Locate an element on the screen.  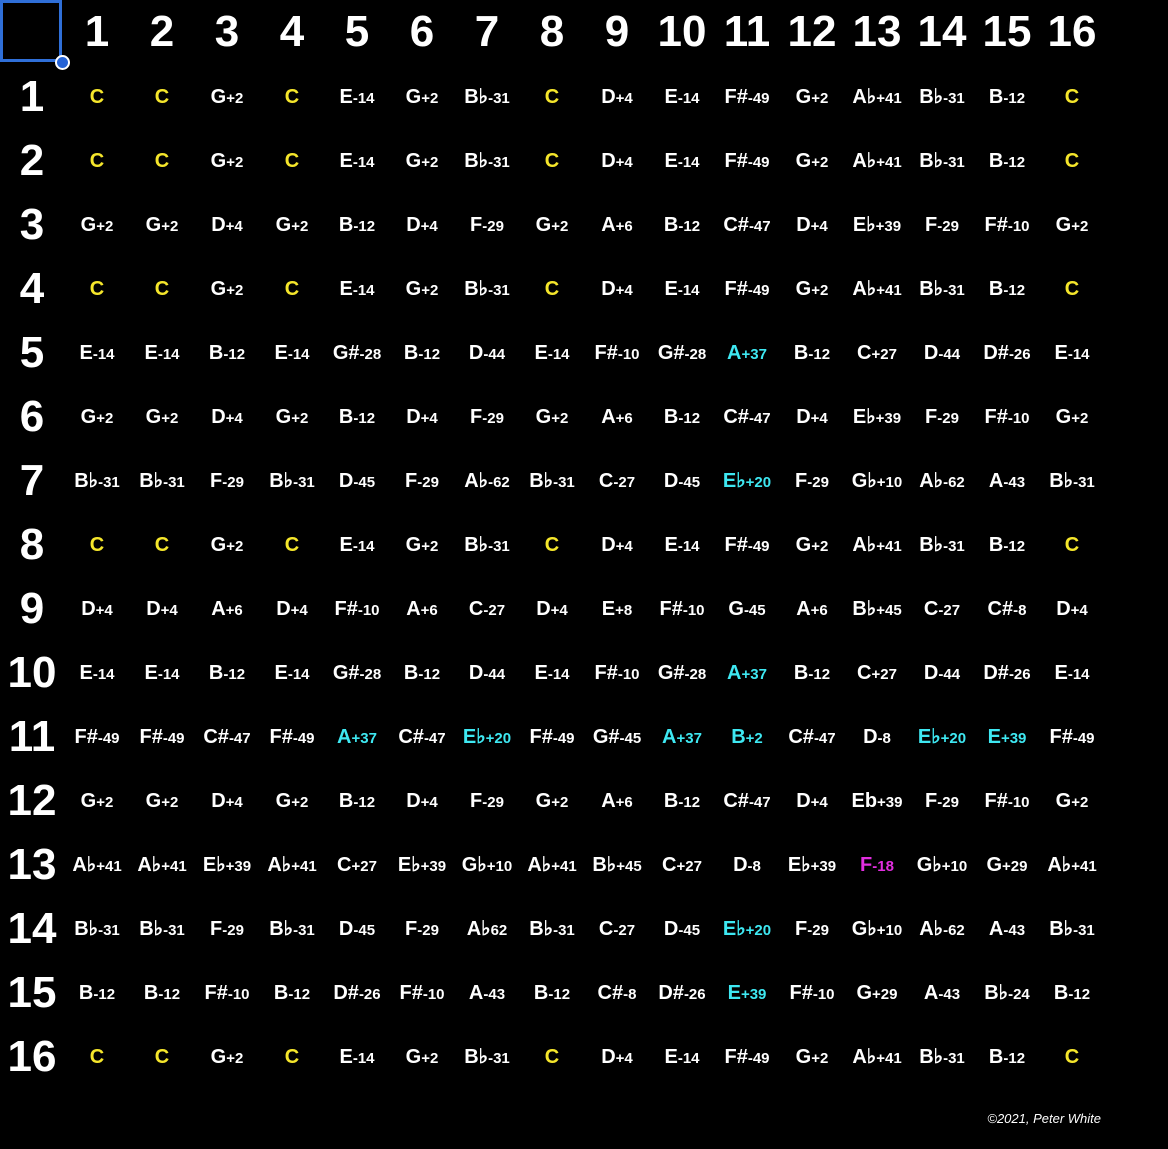
selected-corner-cell is located at coordinates (31, 31).